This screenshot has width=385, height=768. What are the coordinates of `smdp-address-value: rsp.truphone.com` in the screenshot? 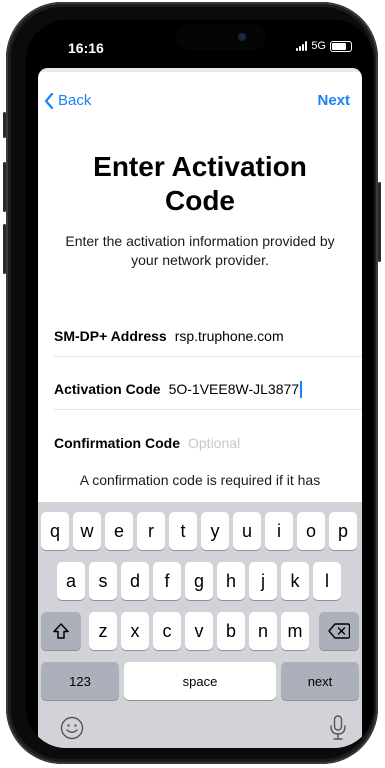 It's located at (229, 336).